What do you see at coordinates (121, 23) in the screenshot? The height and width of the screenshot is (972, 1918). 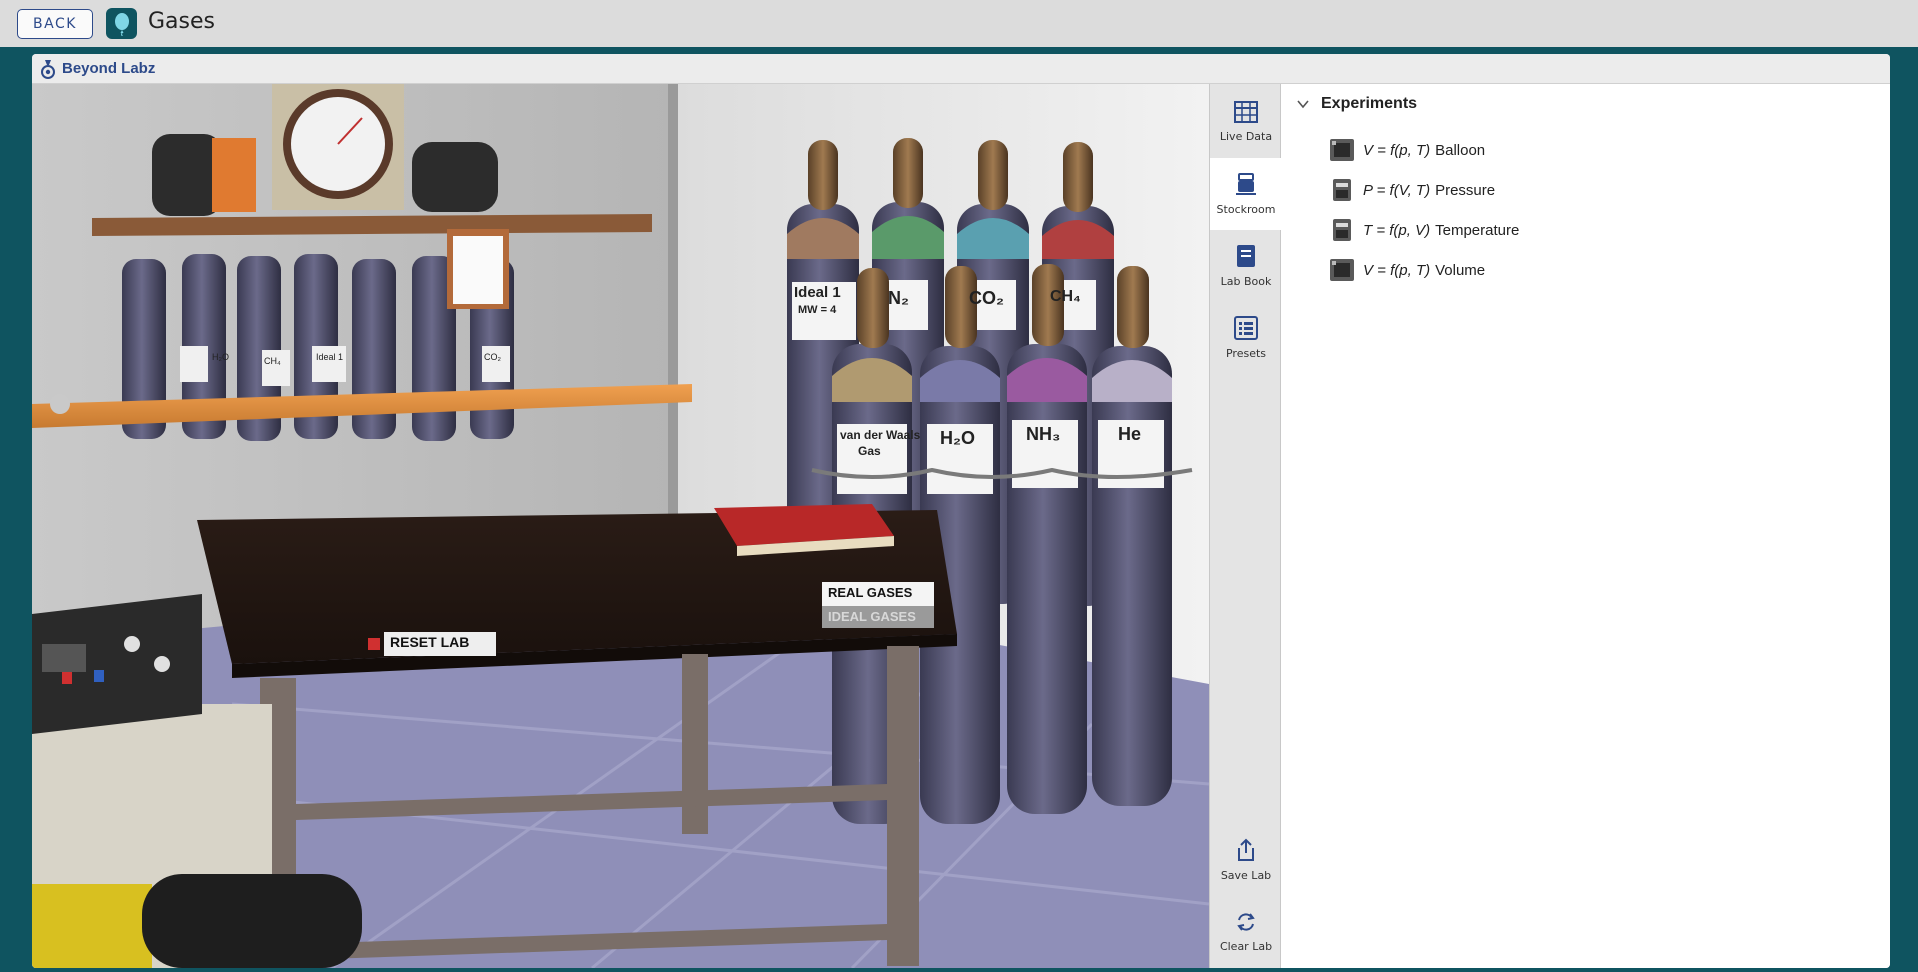 I see `balloon-icon` at bounding box center [121, 23].